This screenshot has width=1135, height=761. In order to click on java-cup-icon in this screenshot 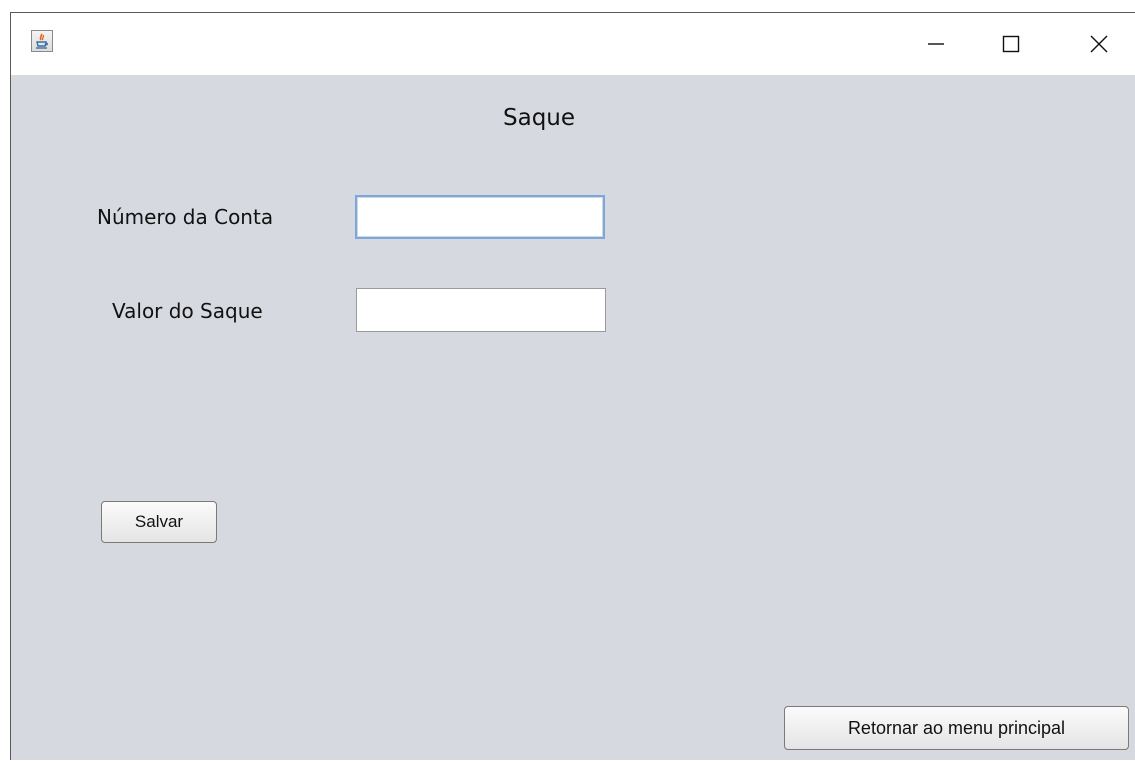, I will do `click(42, 41)`.